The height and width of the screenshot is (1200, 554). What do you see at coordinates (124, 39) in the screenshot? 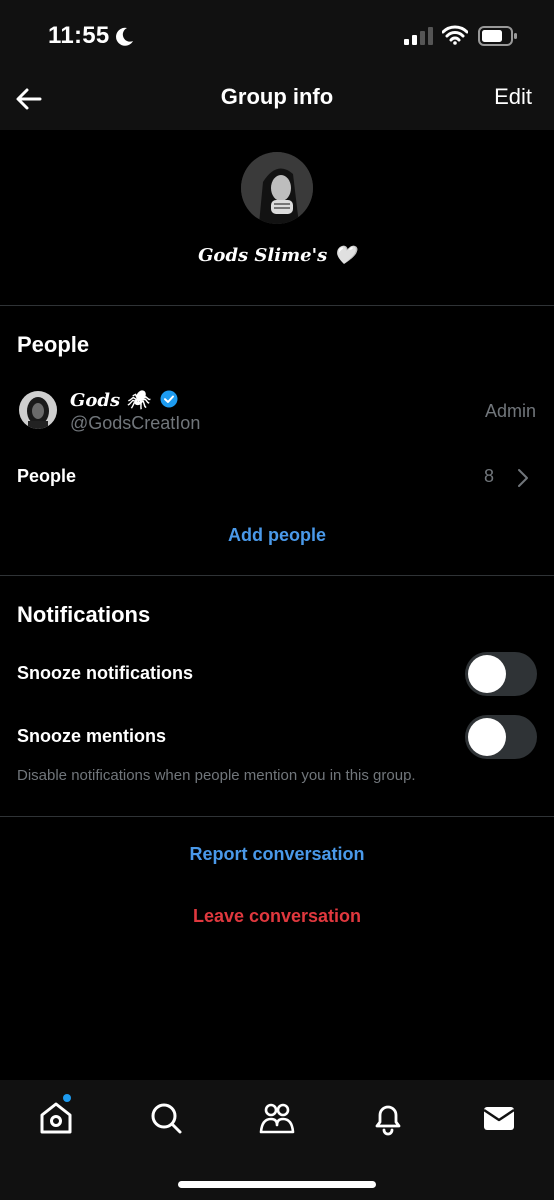
I see `moon-icon` at bounding box center [124, 39].